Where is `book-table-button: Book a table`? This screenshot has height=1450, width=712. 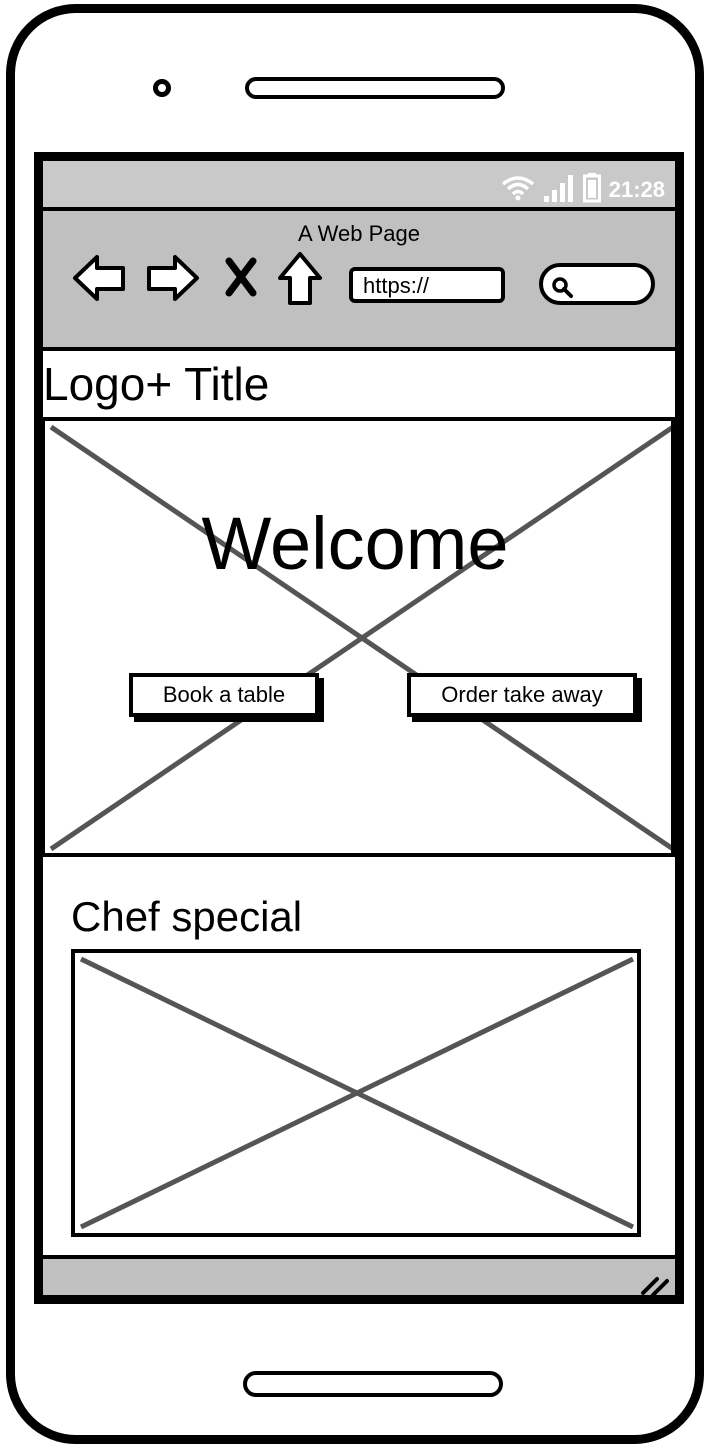 book-table-button: Book a table is located at coordinates (224, 695).